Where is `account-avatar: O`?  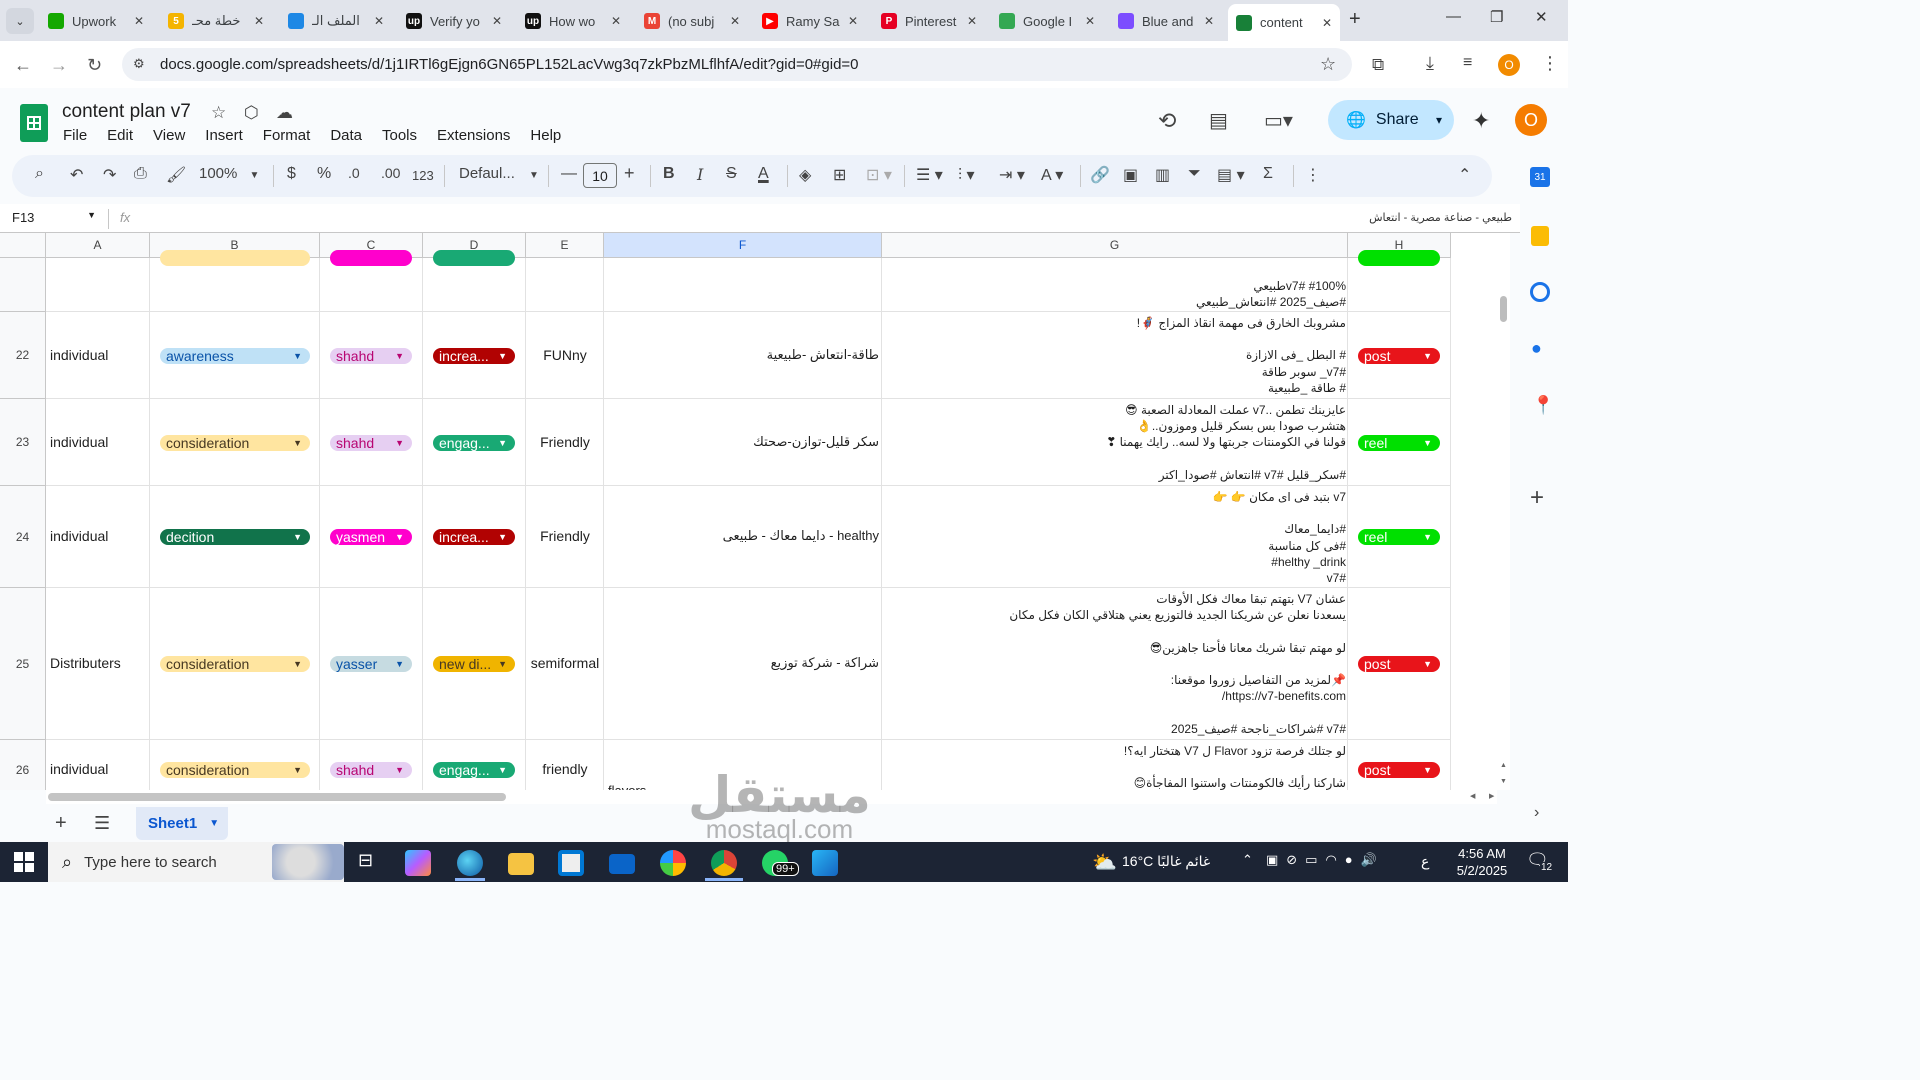 account-avatar: O is located at coordinates (1531, 120).